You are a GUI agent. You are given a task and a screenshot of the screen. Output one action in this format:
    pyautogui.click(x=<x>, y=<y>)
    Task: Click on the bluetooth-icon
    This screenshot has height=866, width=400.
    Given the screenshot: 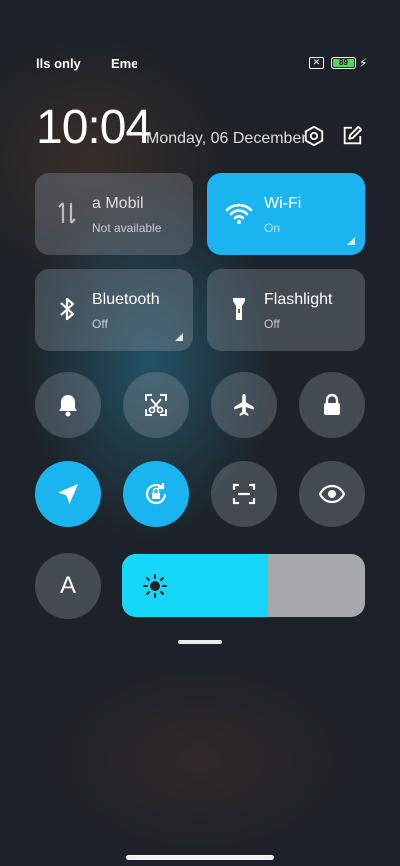 What is the action you would take?
    pyautogui.click(x=67, y=309)
    